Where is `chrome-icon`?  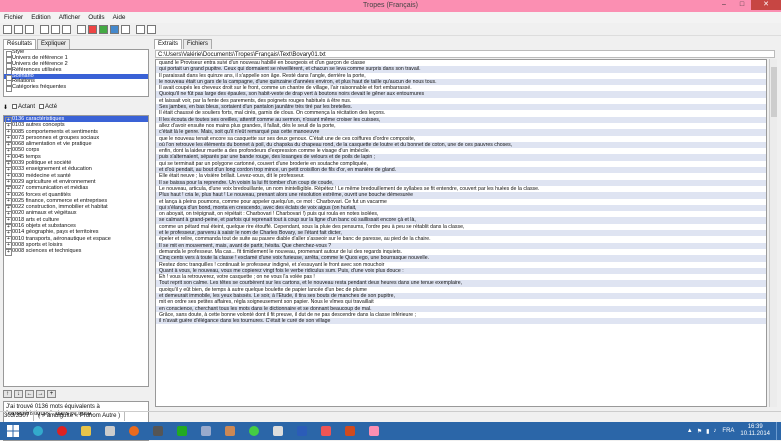
chrome-icon is located at coordinates (254, 431).